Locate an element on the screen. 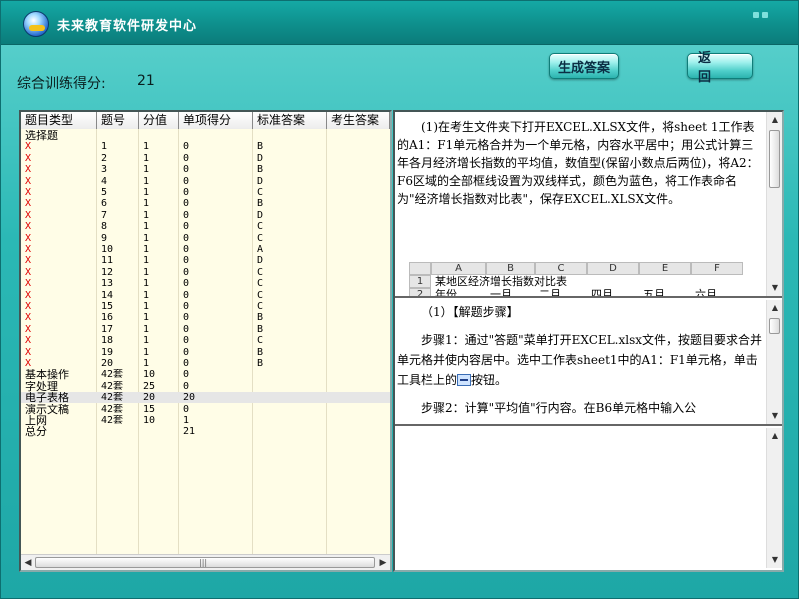 The height and width of the screenshot is (599, 799). column-header: 标准答案 is located at coordinates (290, 120).